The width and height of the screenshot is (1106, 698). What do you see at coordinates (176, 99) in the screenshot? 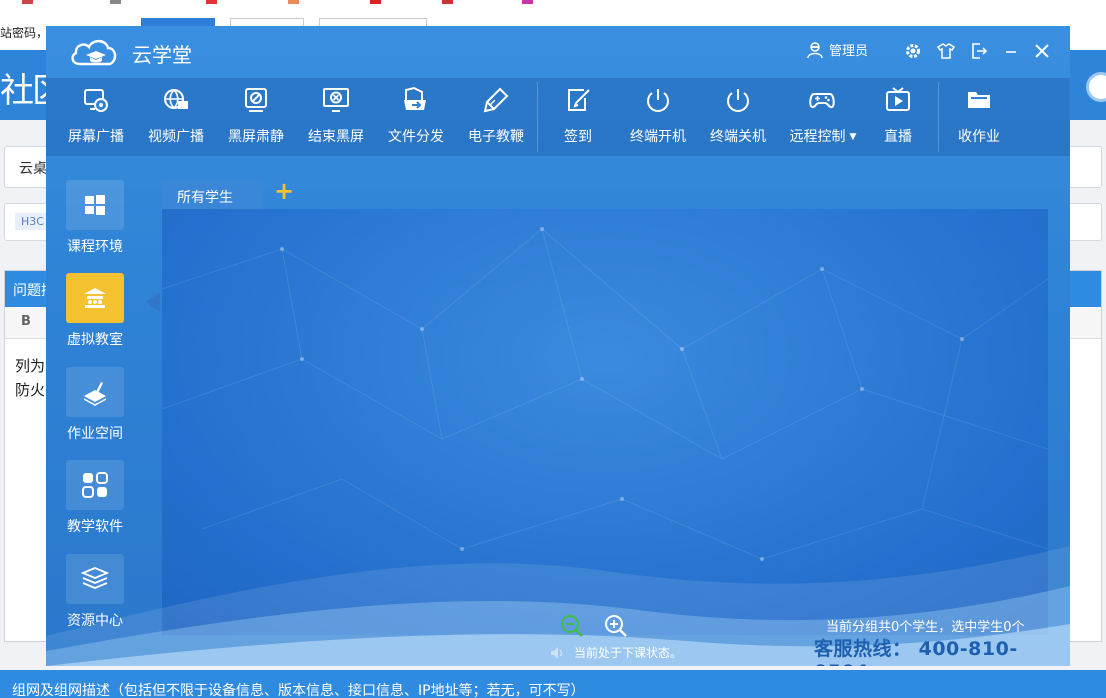
I see `video-broadcast-icon` at bounding box center [176, 99].